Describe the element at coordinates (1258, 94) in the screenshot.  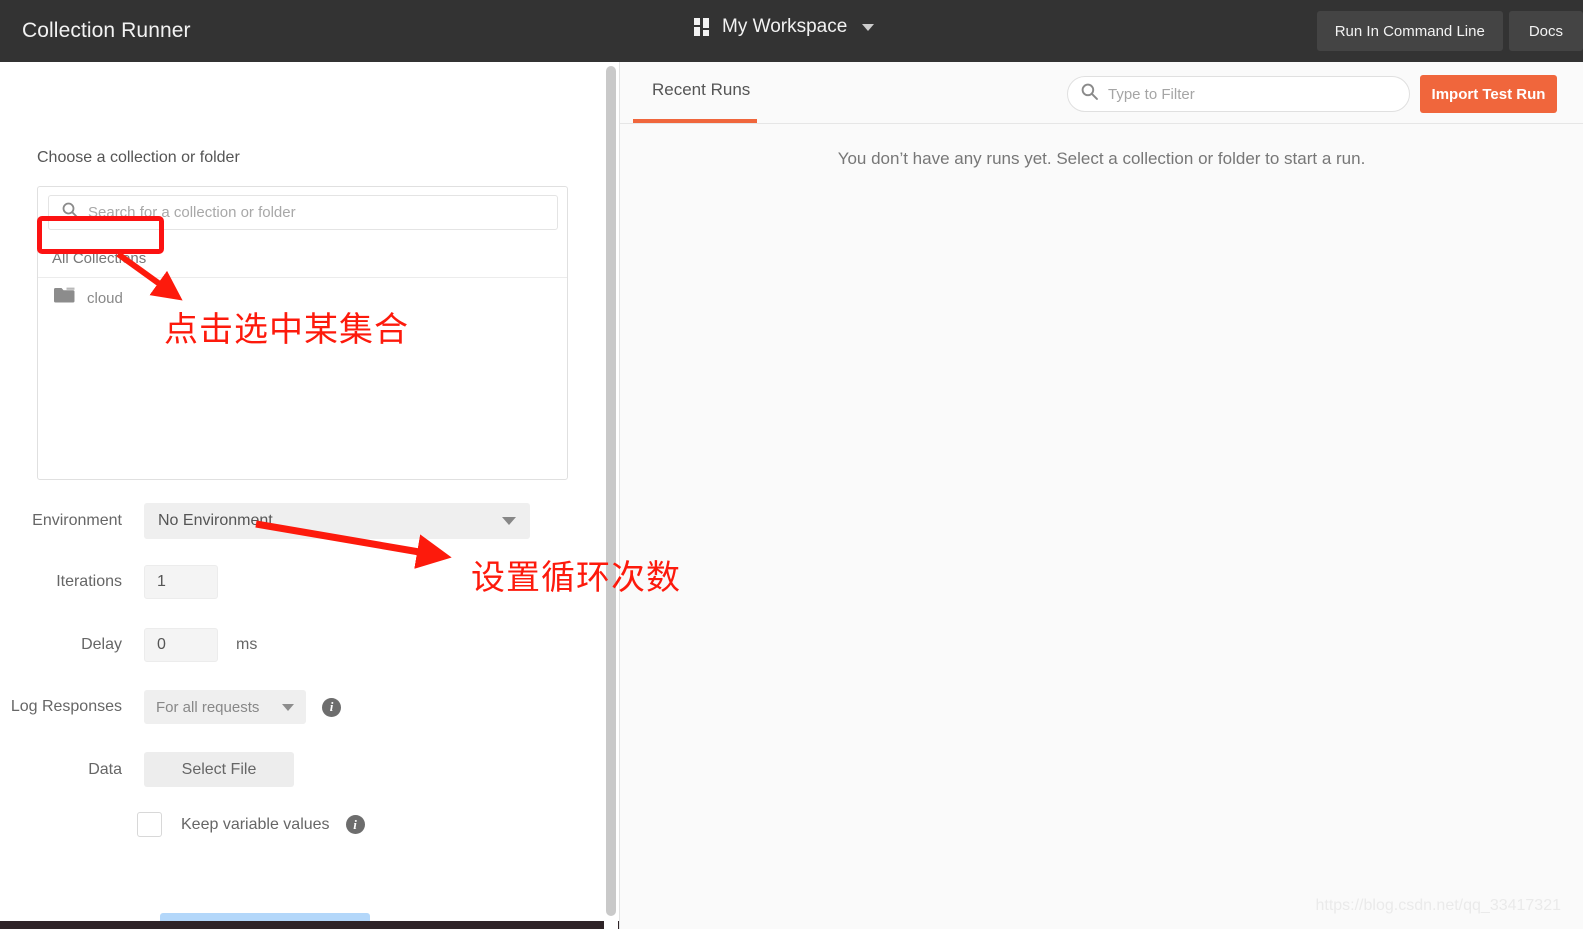
I see `filter-input` at that location.